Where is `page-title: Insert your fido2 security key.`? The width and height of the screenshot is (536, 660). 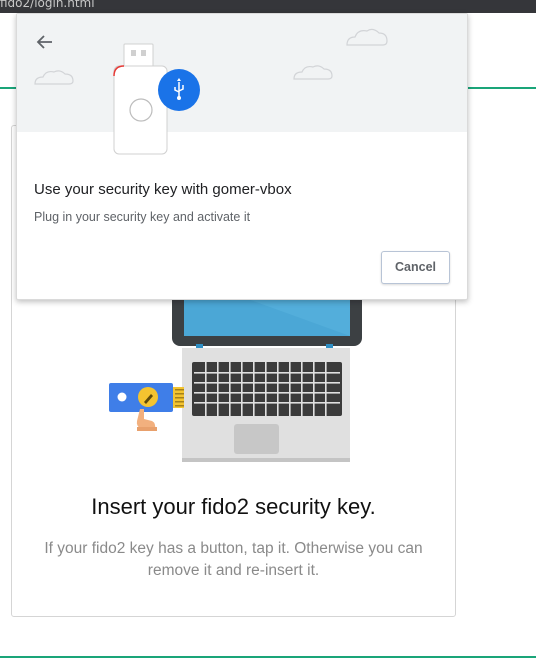 page-title: Insert your fido2 security key. is located at coordinates (233, 506).